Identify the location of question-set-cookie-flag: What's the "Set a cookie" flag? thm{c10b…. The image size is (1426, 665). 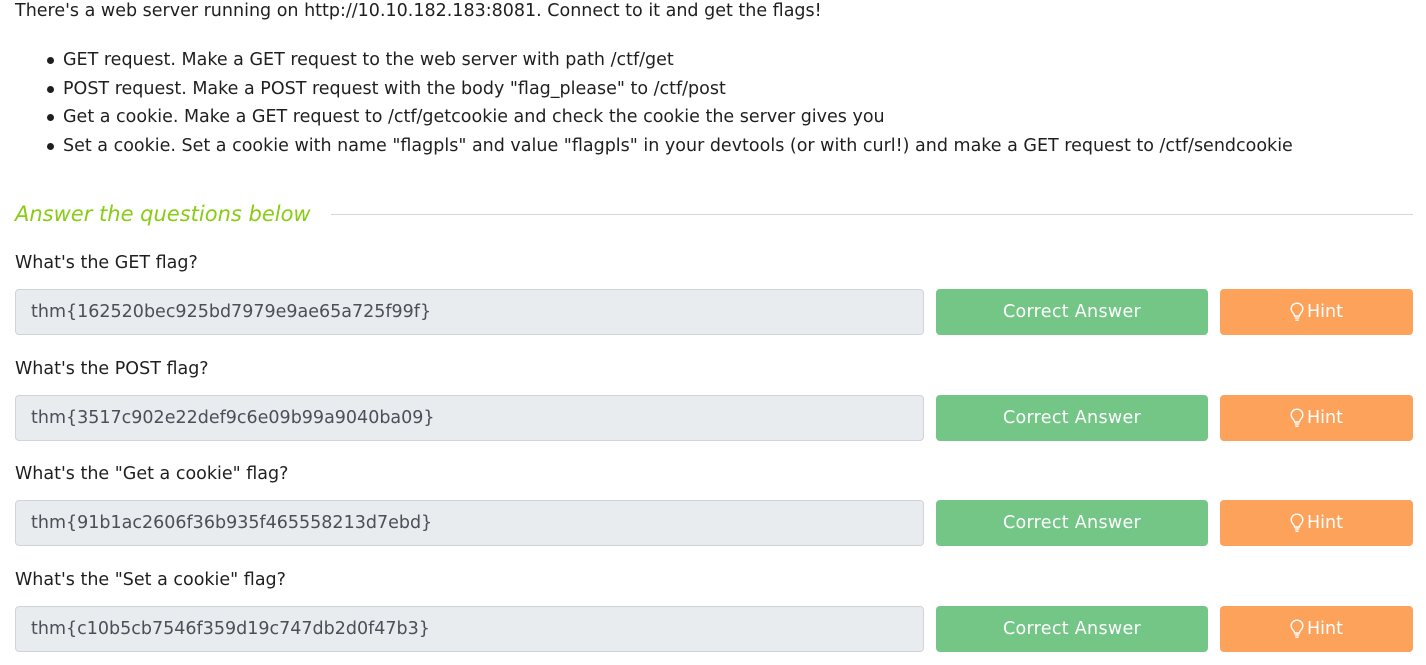
(714, 610).